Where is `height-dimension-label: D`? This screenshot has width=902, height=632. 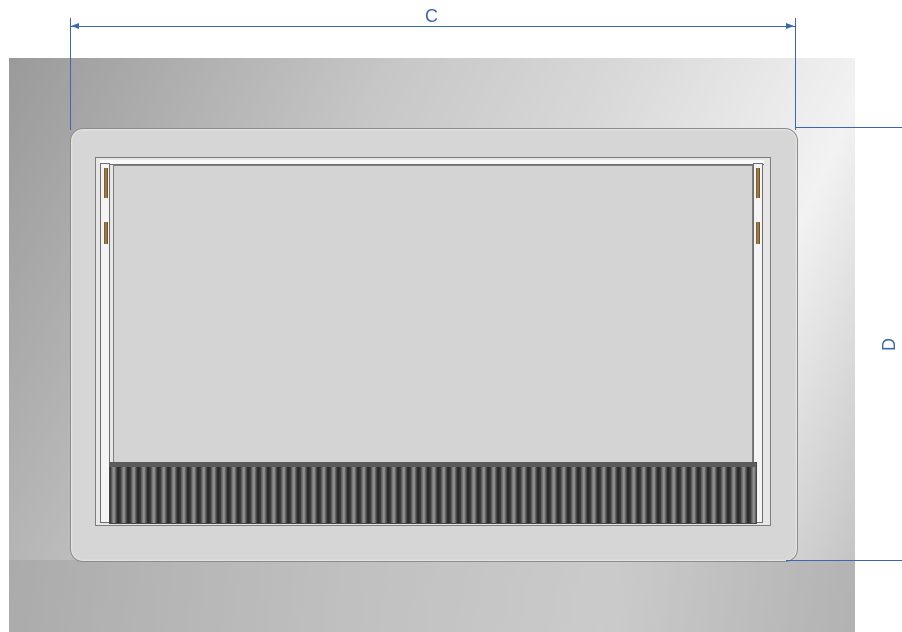 height-dimension-label: D is located at coordinates (889, 344).